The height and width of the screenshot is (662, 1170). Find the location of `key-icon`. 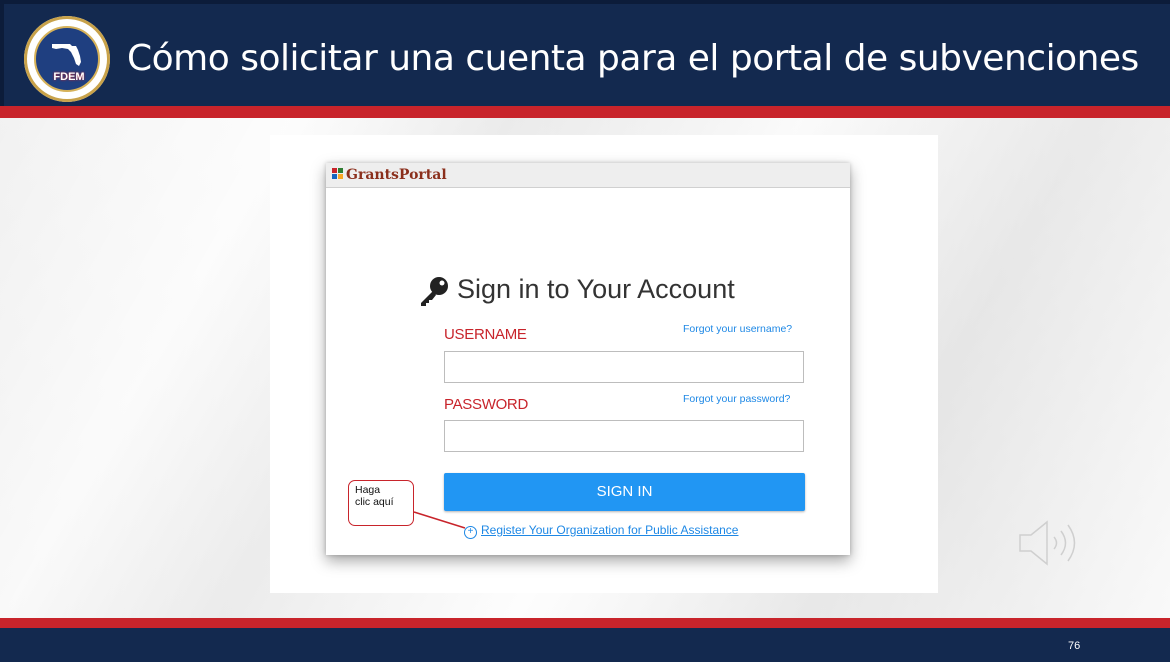

key-icon is located at coordinates (434, 291).